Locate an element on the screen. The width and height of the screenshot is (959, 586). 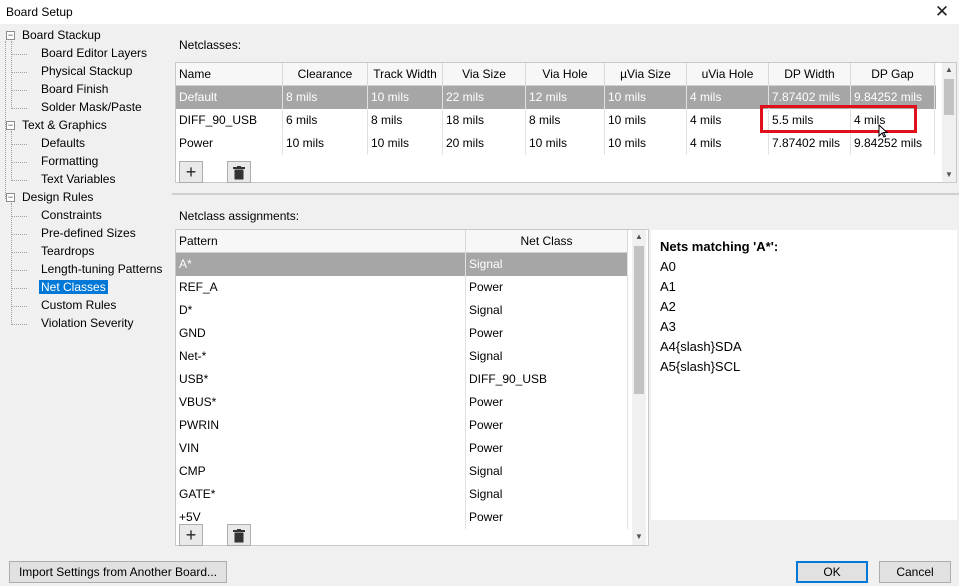
table-cell: Default is located at coordinates (229, 97).